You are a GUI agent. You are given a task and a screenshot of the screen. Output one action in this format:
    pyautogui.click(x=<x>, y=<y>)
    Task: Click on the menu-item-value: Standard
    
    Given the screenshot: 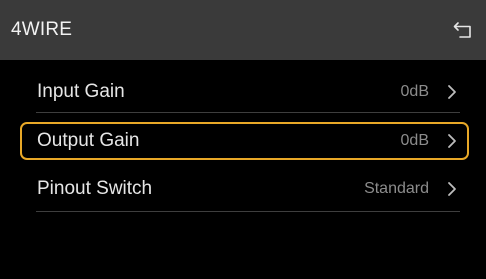 What is the action you would take?
    pyautogui.click(x=396, y=188)
    